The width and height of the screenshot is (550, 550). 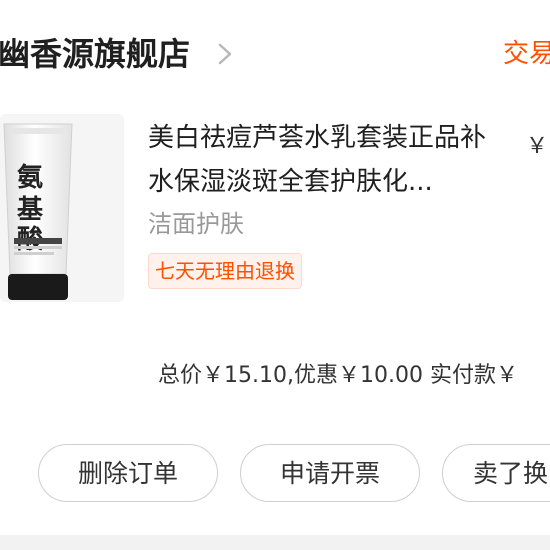 I want to click on shop-name: 幽香源旗舰店, so click(x=95, y=54).